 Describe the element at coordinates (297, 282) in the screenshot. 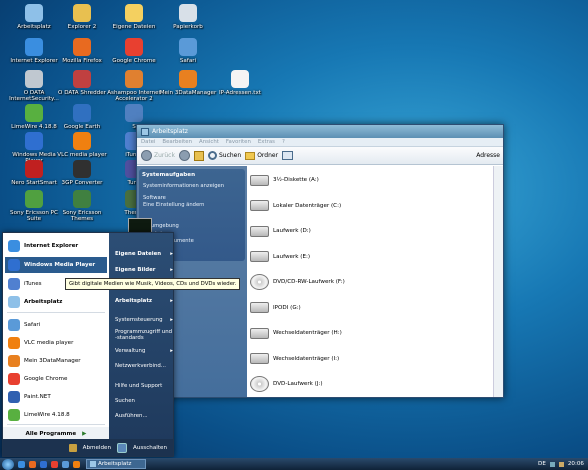

I see `drive-item: DVD/CD-RW-Laufwerk (F:)` at that location.